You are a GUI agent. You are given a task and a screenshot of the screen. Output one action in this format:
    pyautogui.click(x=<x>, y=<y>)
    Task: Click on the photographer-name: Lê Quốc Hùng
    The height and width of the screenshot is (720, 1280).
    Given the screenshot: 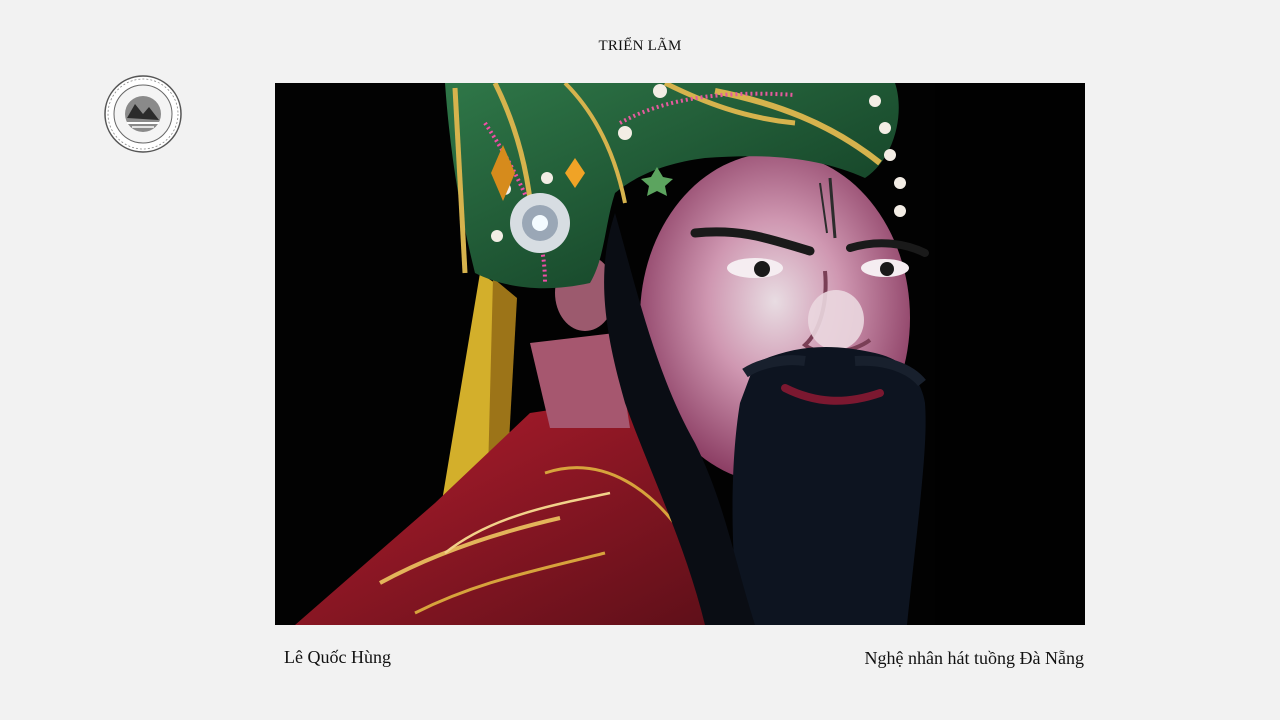 What is the action you would take?
    pyautogui.click(x=337, y=657)
    